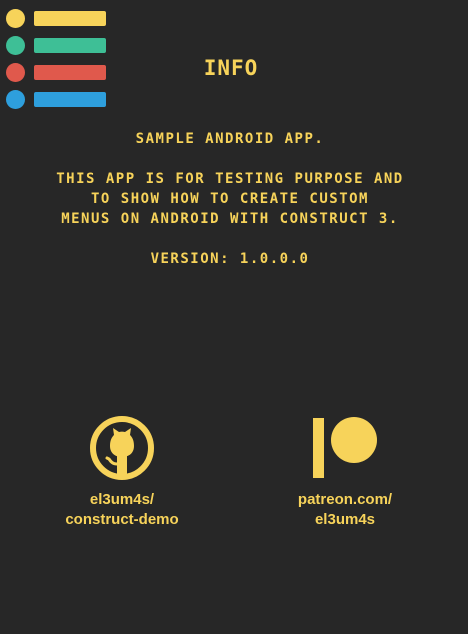 The width and height of the screenshot is (468, 634). Describe the element at coordinates (122, 519) in the screenshot. I see `github-link-line-2: construct-demo` at that location.